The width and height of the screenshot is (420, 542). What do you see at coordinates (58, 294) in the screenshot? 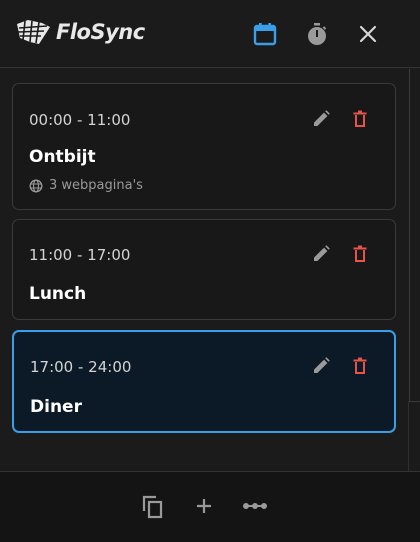
I see `item-title: Lunch` at bounding box center [58, 294].